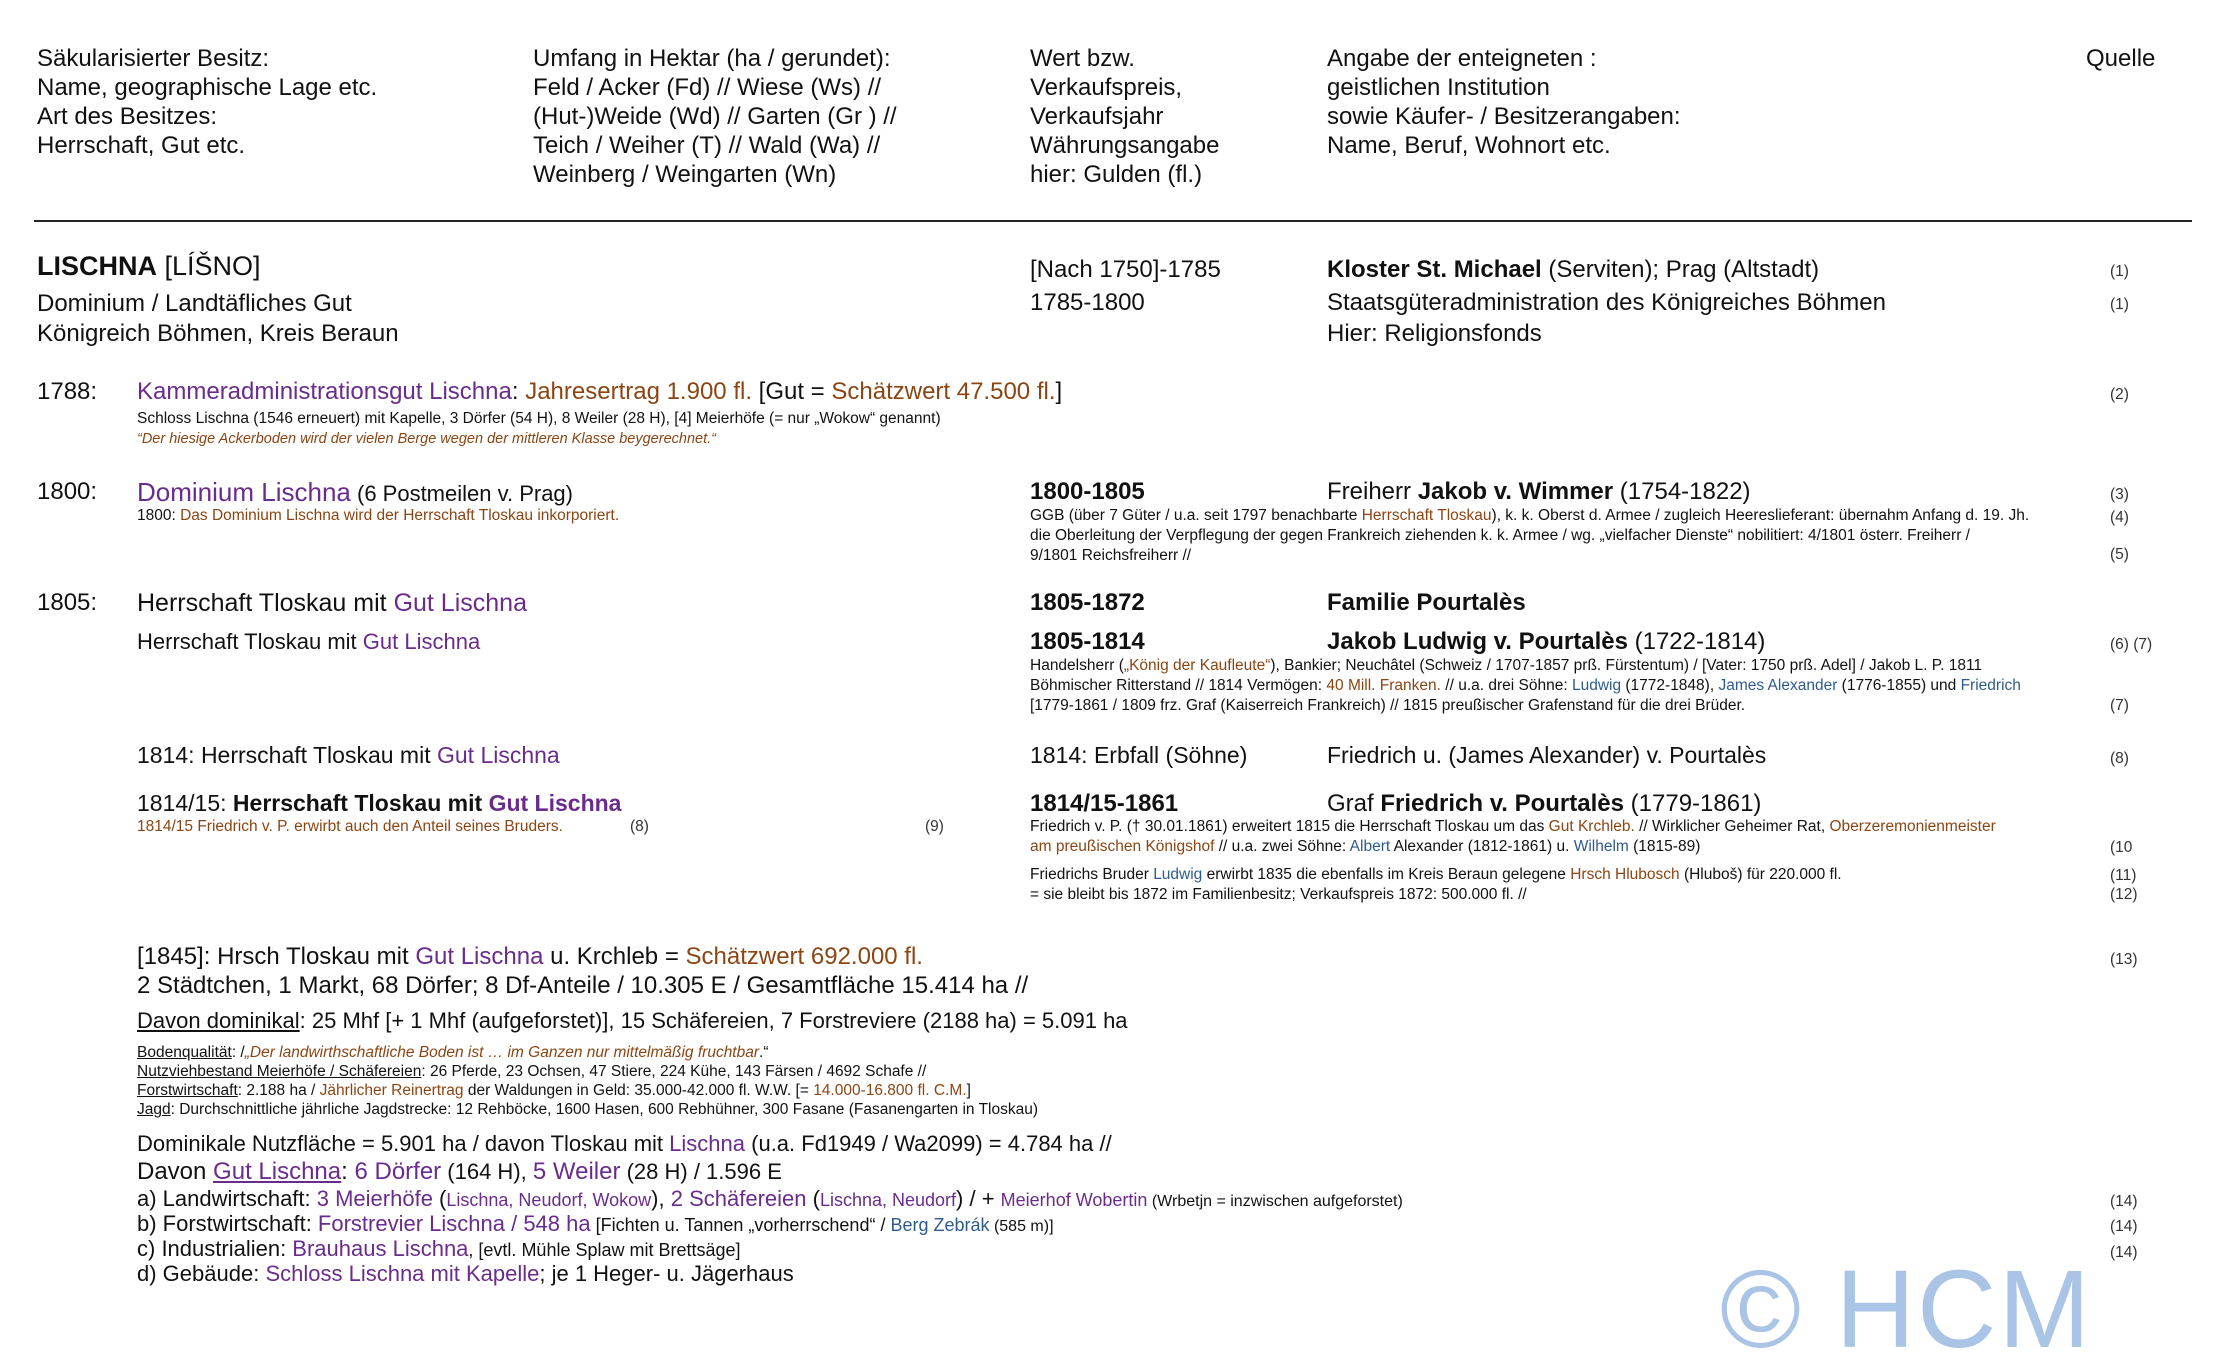  Describe the element at coordinates (209, 266) in the screenshot. I see `title-alt-name: [LÍŠNO]` at that location.